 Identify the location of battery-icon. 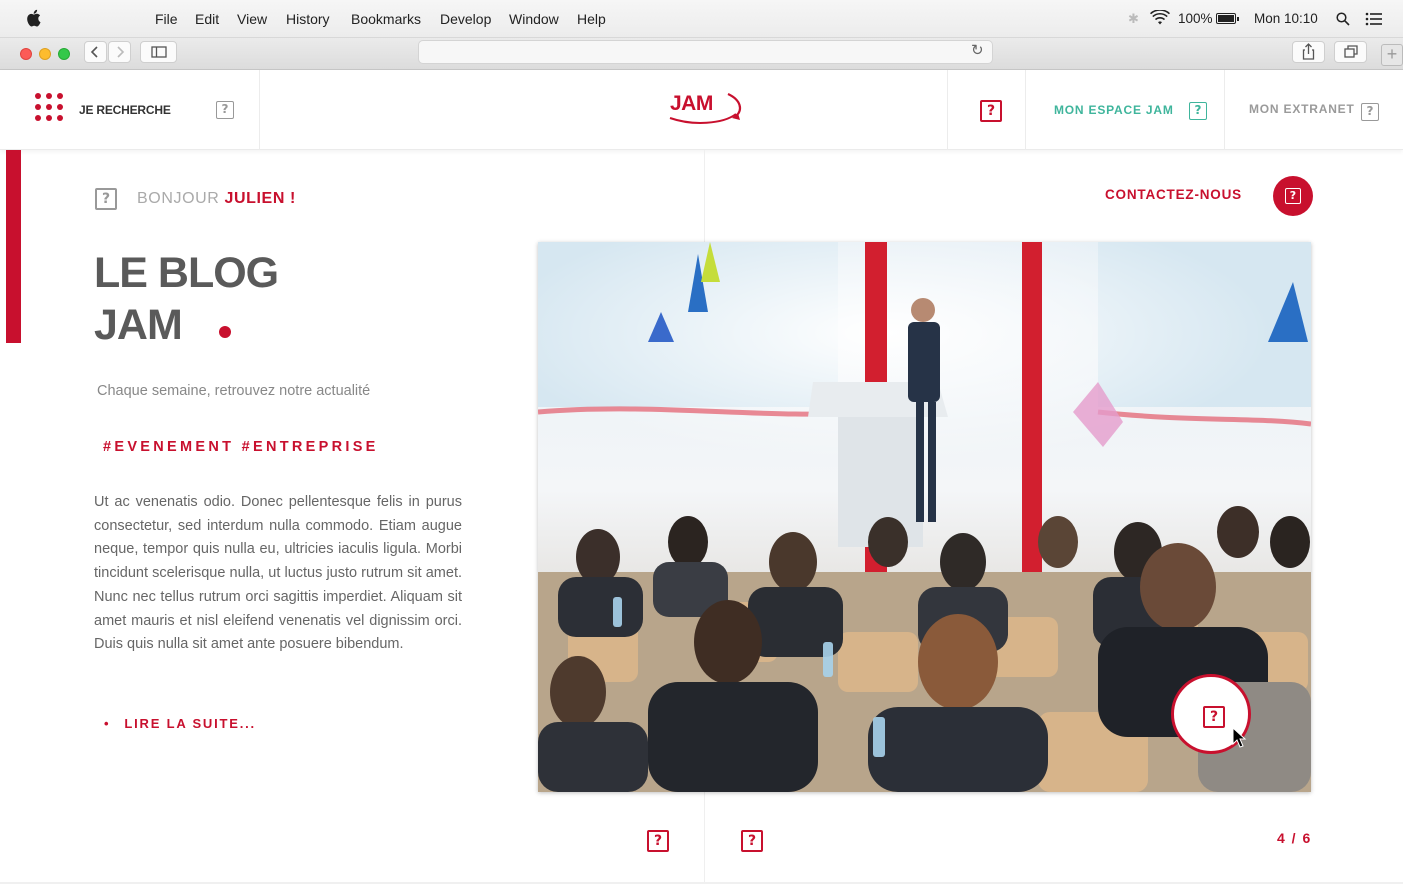
(1227, 18).